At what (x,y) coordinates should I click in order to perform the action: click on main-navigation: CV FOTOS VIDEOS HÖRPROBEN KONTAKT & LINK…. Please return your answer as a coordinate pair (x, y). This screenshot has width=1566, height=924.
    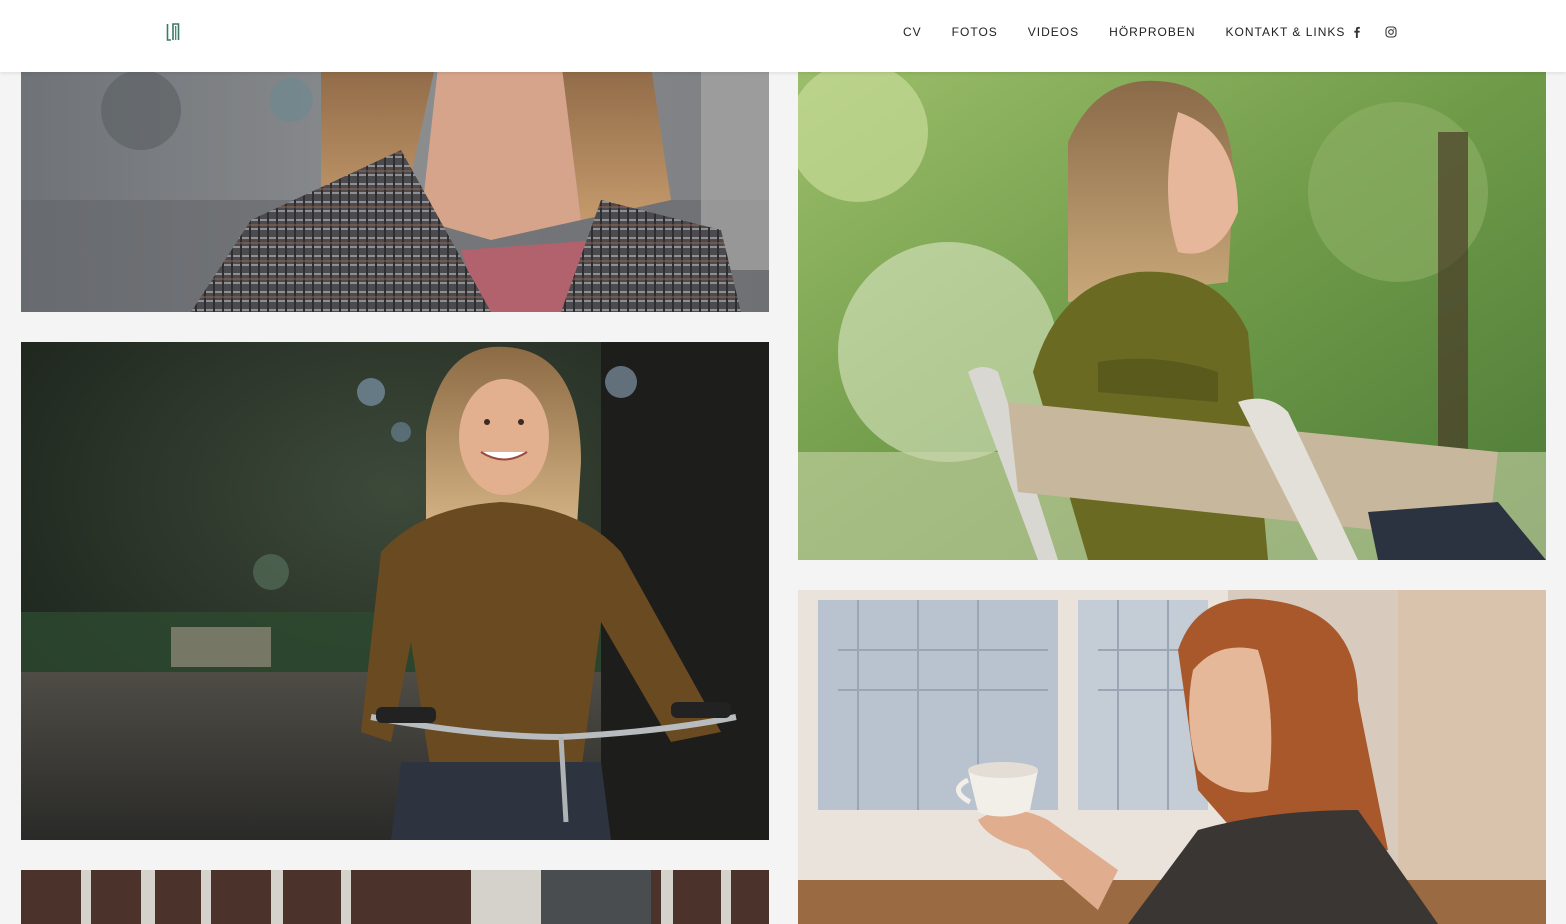
    Looking at the image, I should click on (1124, 32).